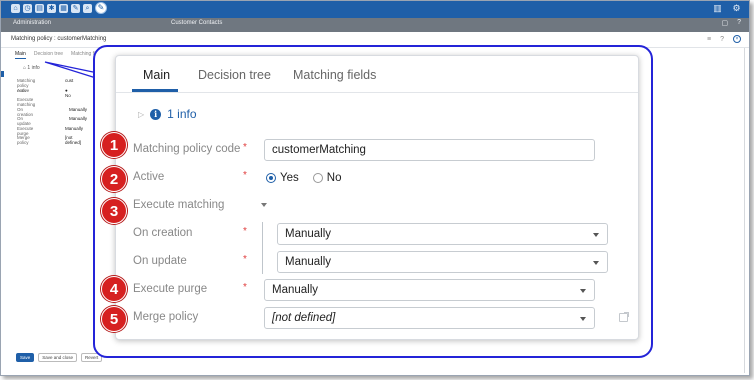 The width and height of the screenshot is (754, 380). Describe the element at coordinates (317, 178) in the screenshot. I see `active-no-radio` at that location.